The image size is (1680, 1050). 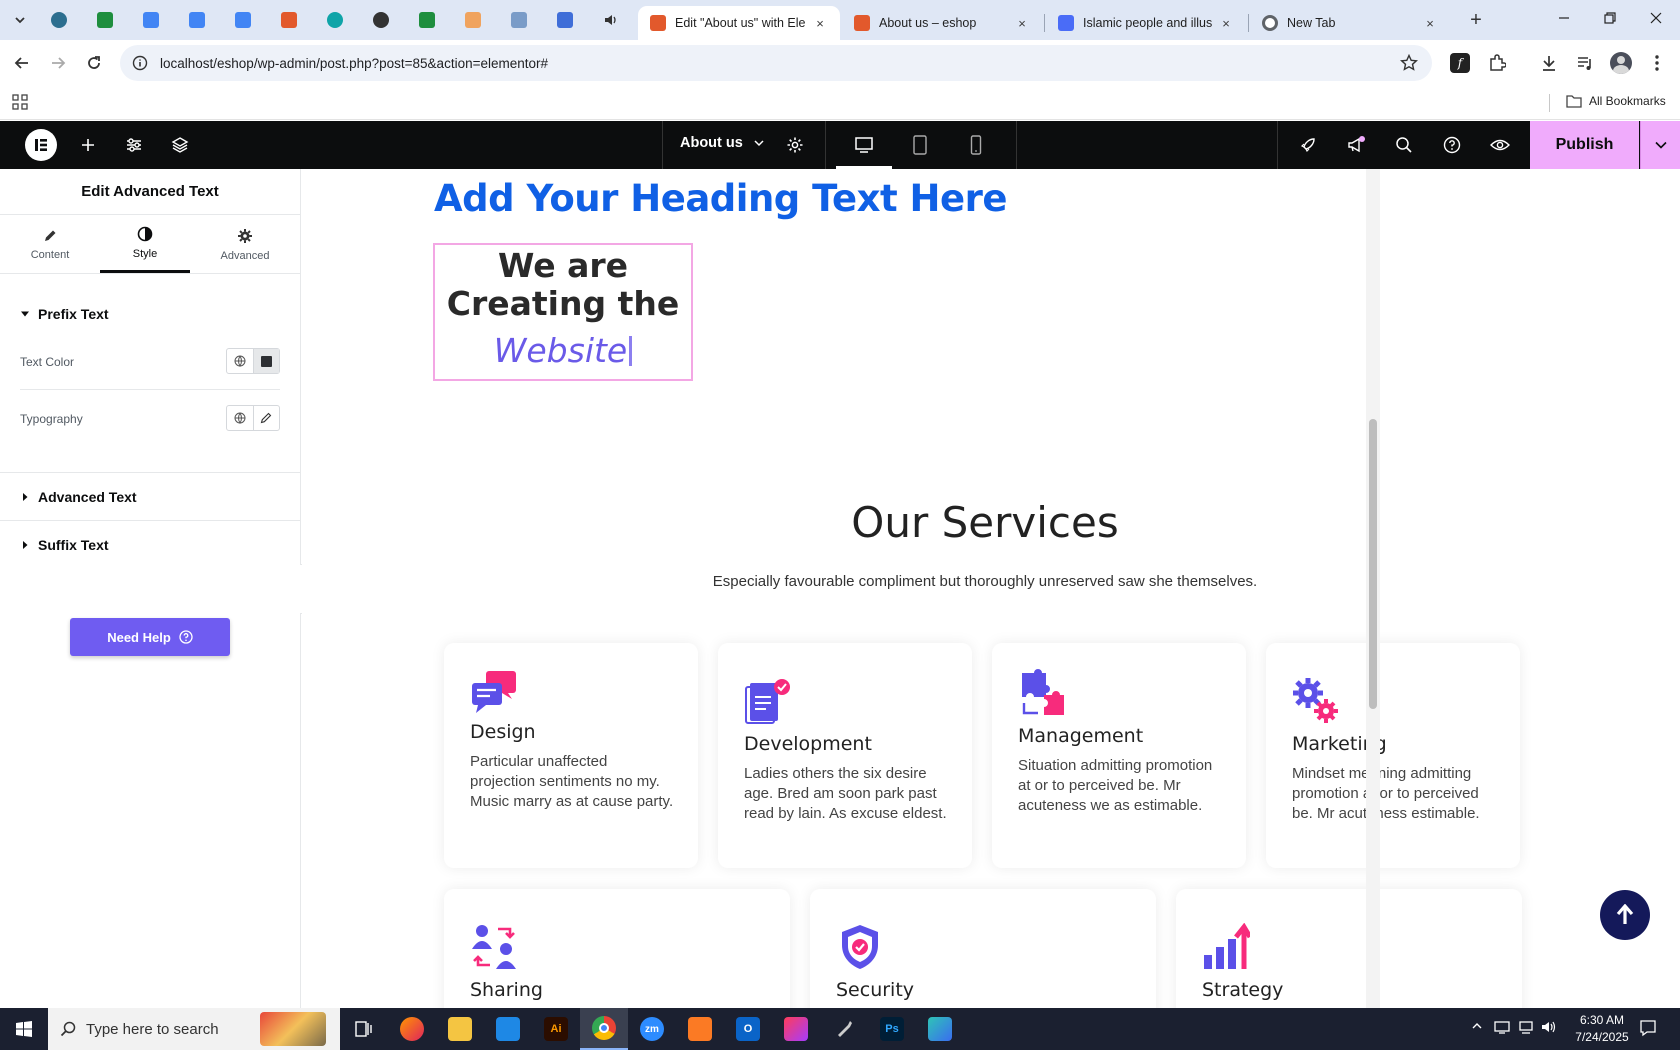 What do you see at coordinates (1502, 1027) in the screenshot?
I see `device-icon` at bounding box center [1502, 1027].